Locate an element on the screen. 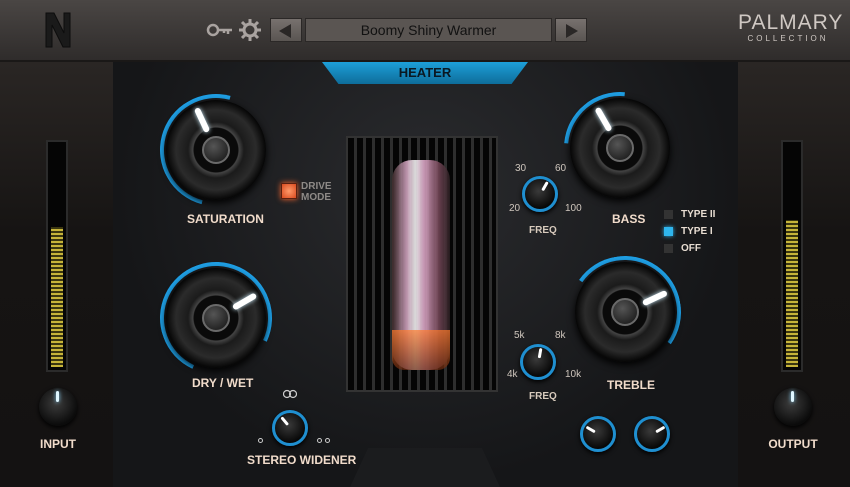 This screenshot has height=487, width=850. treble-knob is located at coordinates (625, 312).